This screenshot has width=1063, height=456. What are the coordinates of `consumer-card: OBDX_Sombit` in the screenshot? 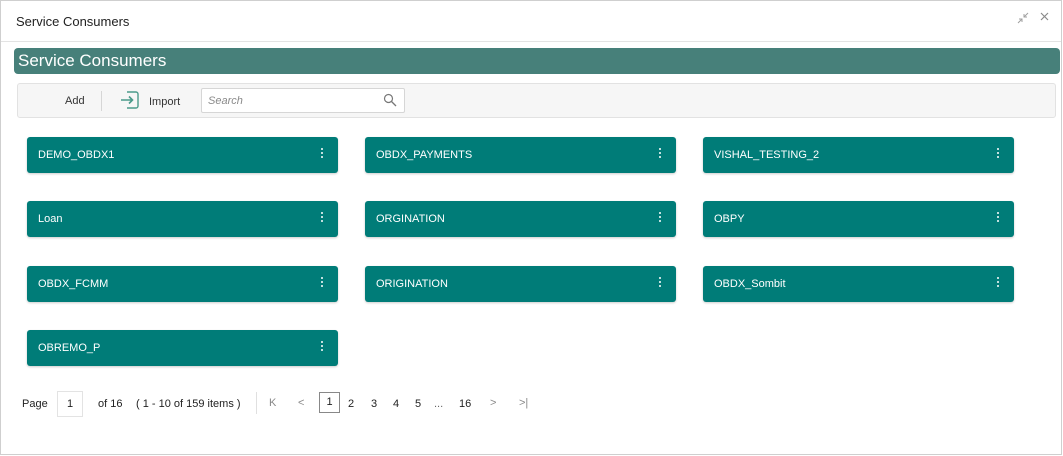 It's located at (858, 284).